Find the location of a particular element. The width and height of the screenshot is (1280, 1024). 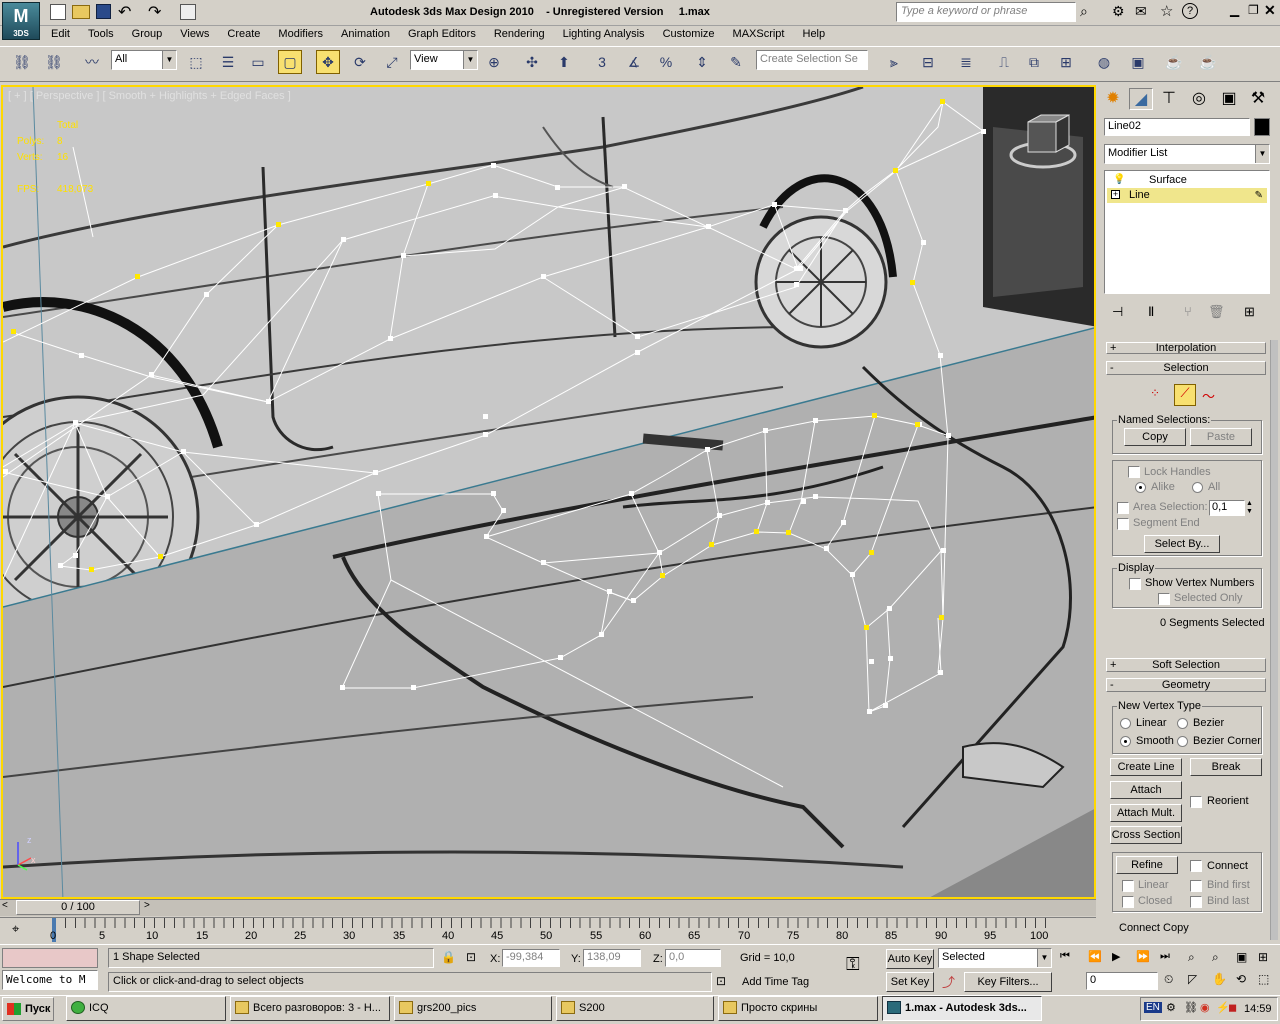

task-icq: ICQ is located at coordinates (146, 1008).